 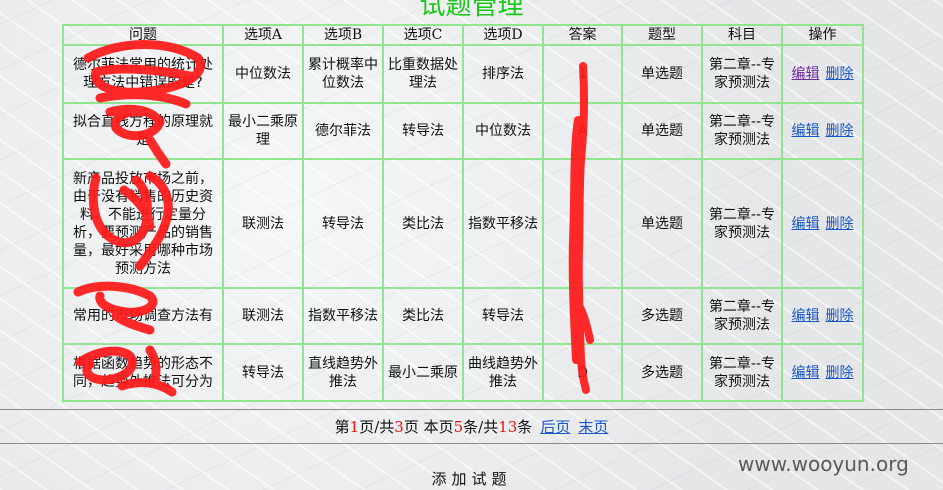 I want to click on option-c-cell: 比重数据处理法, so click(x=423, y=74).